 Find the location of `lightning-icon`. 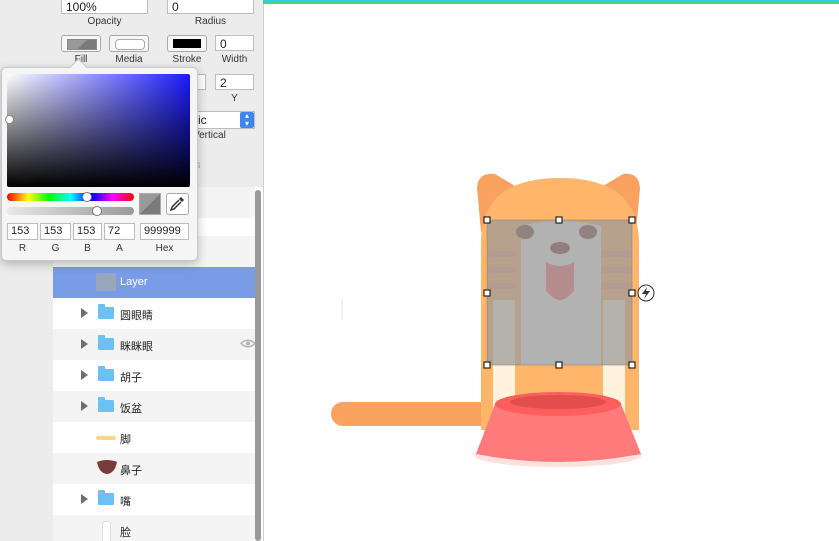

lightning-icon is located at coordinates (646, 293).